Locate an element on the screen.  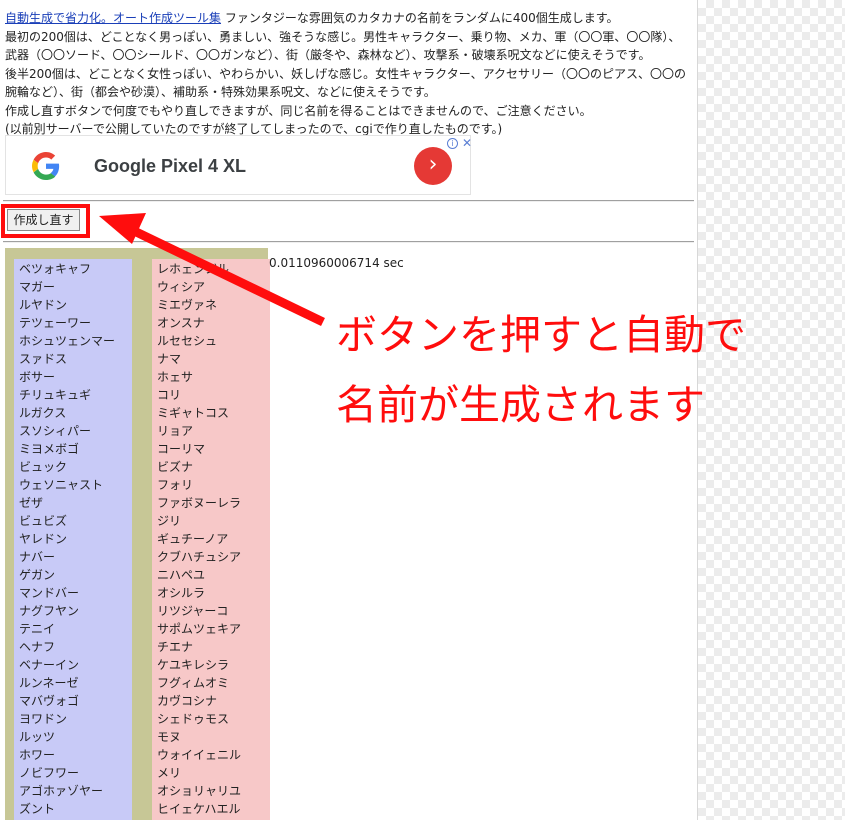
name-item: ベナーイン is located at coordinates (49, 665).